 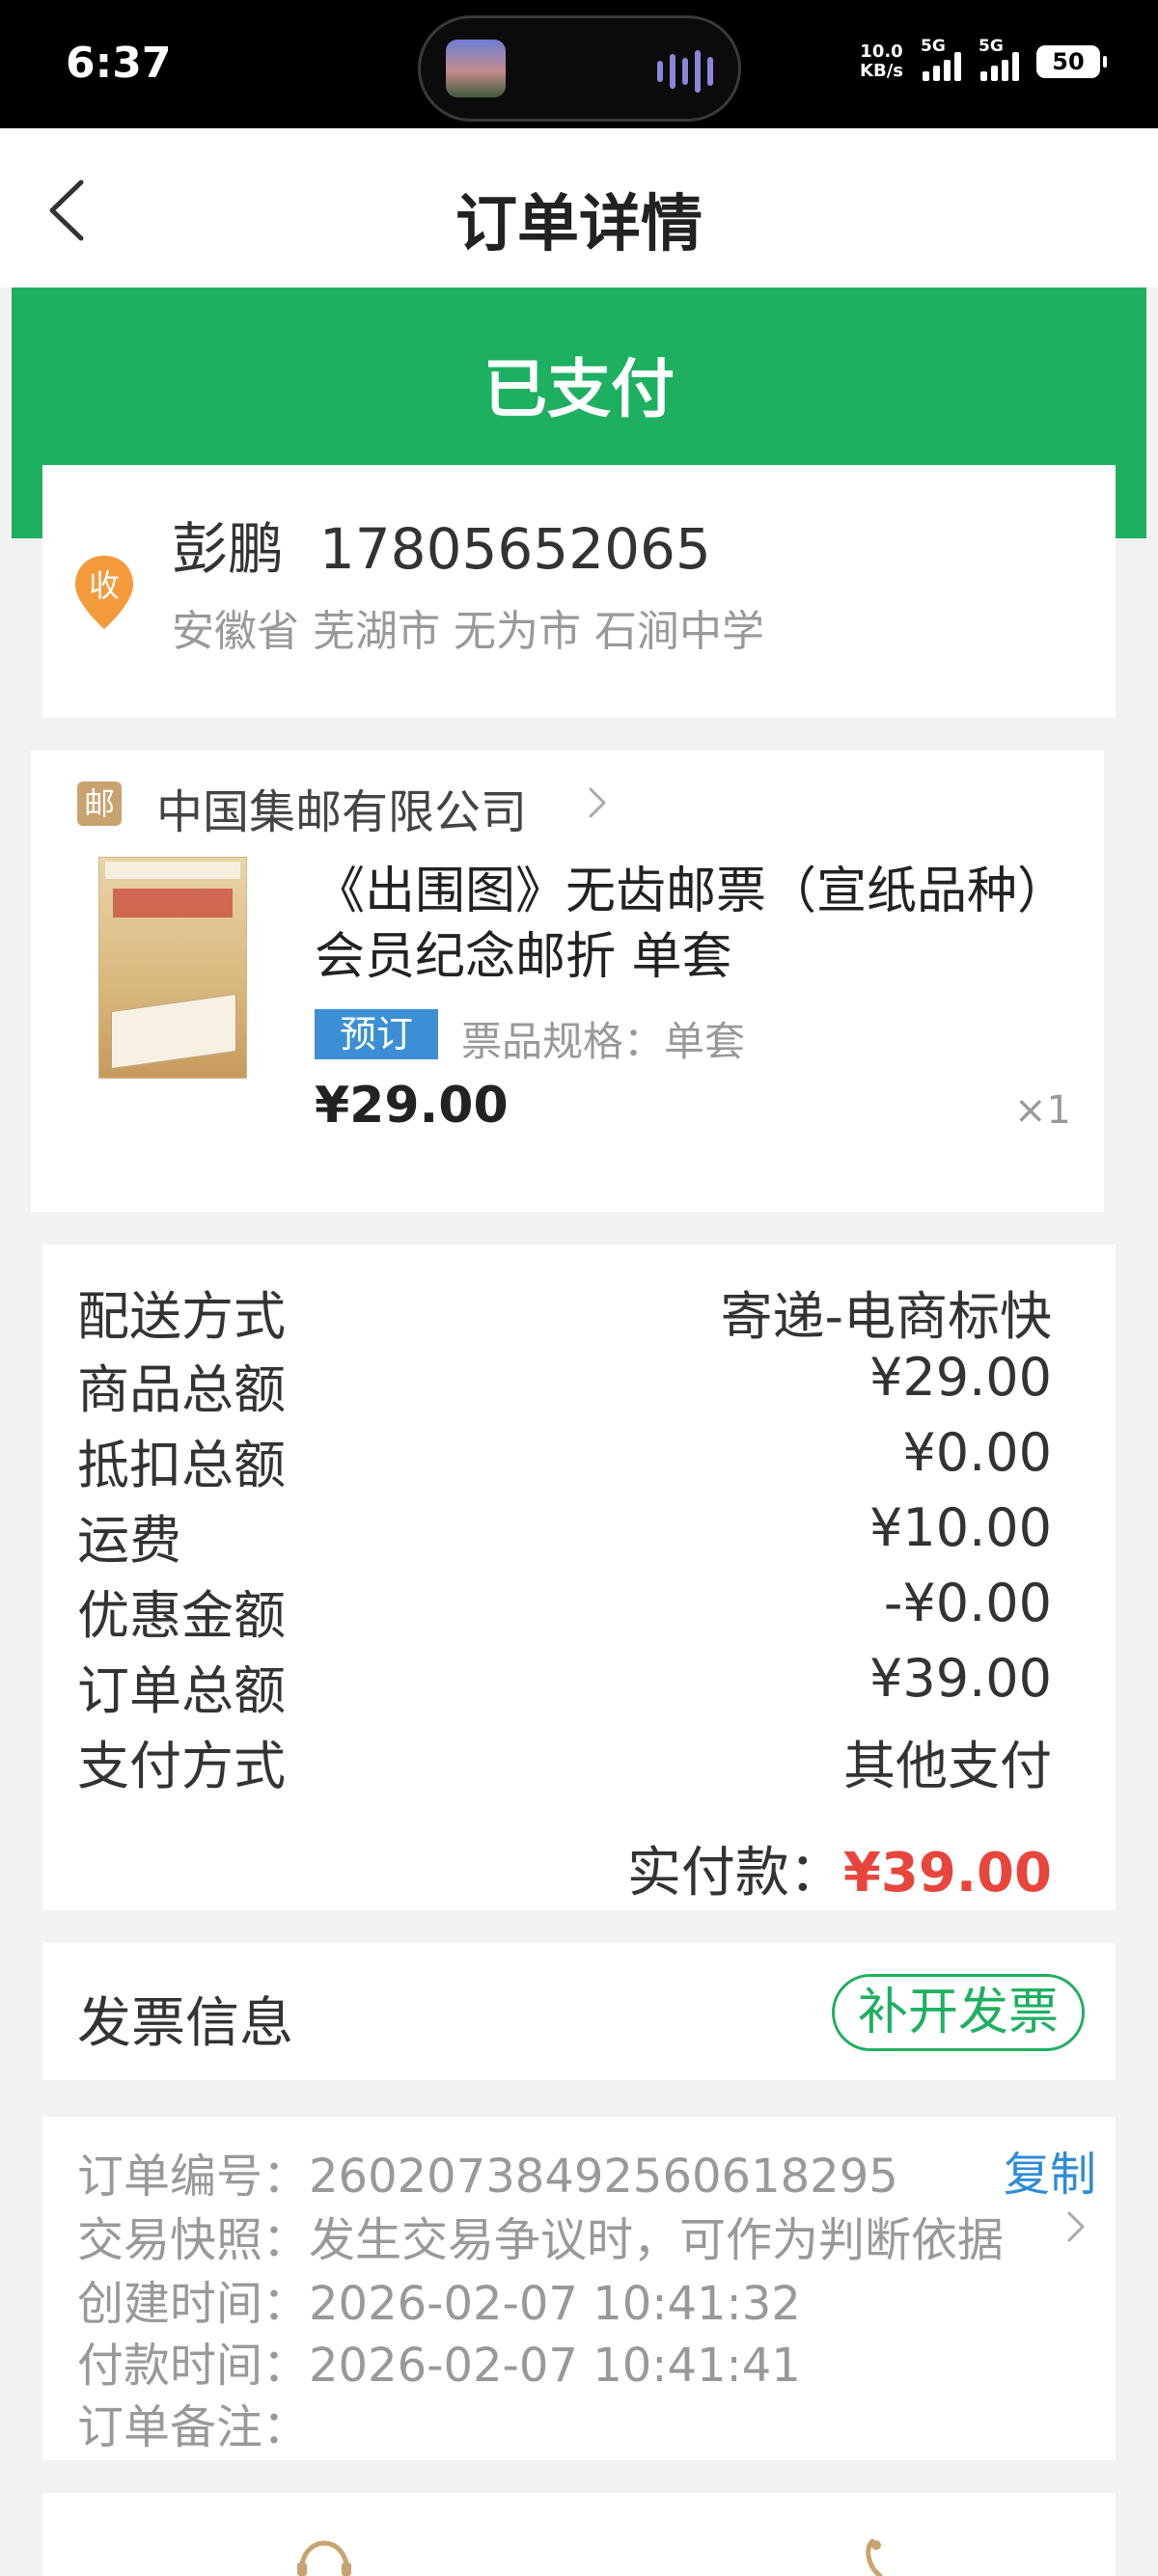 I want to click on network-speed: 10.0 KB/s, so click(x=881, y=61).